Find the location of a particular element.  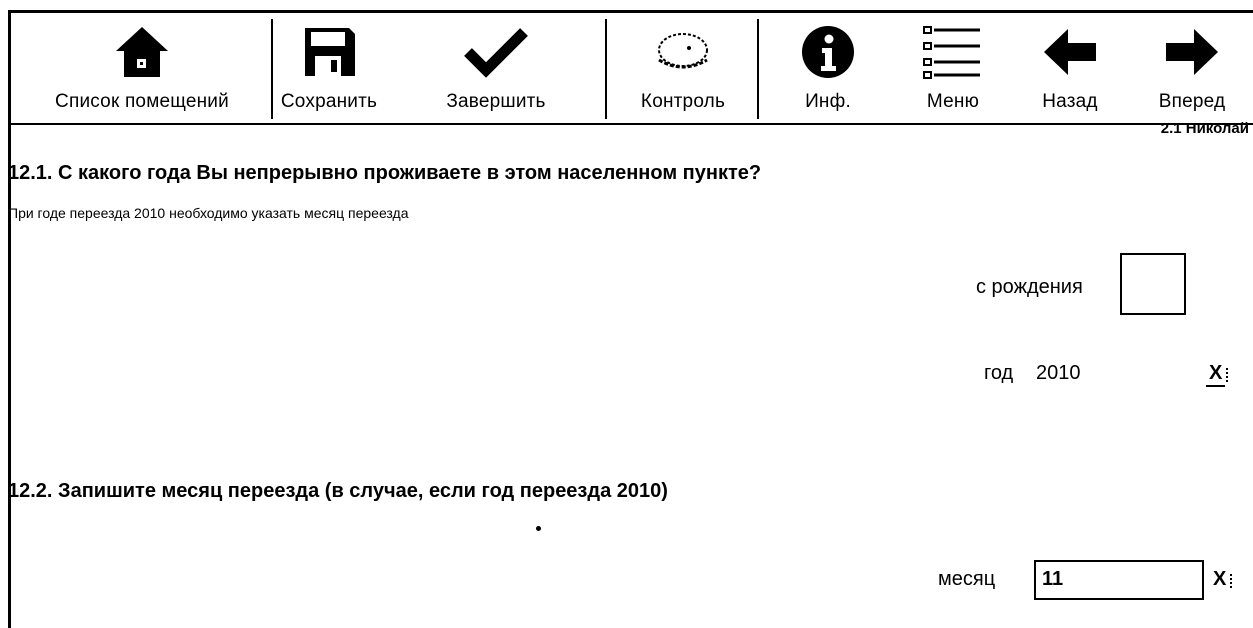

save-button: Сохранить is located at coordinates (329, 68).